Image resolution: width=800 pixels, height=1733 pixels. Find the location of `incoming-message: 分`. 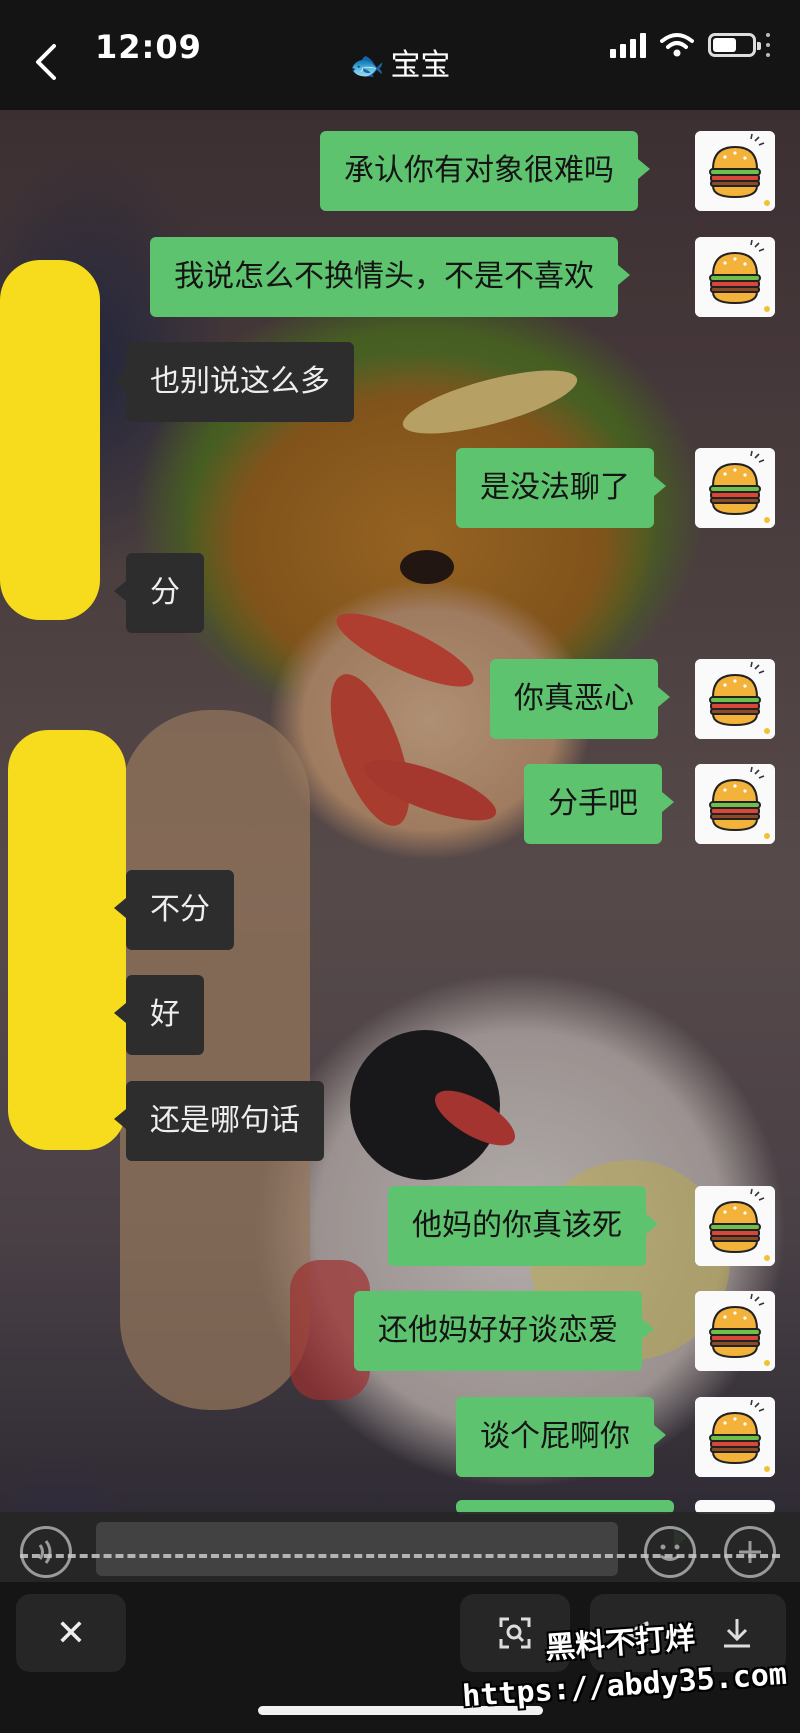

incoming-message: 分 is located at coordinates (159, 593).